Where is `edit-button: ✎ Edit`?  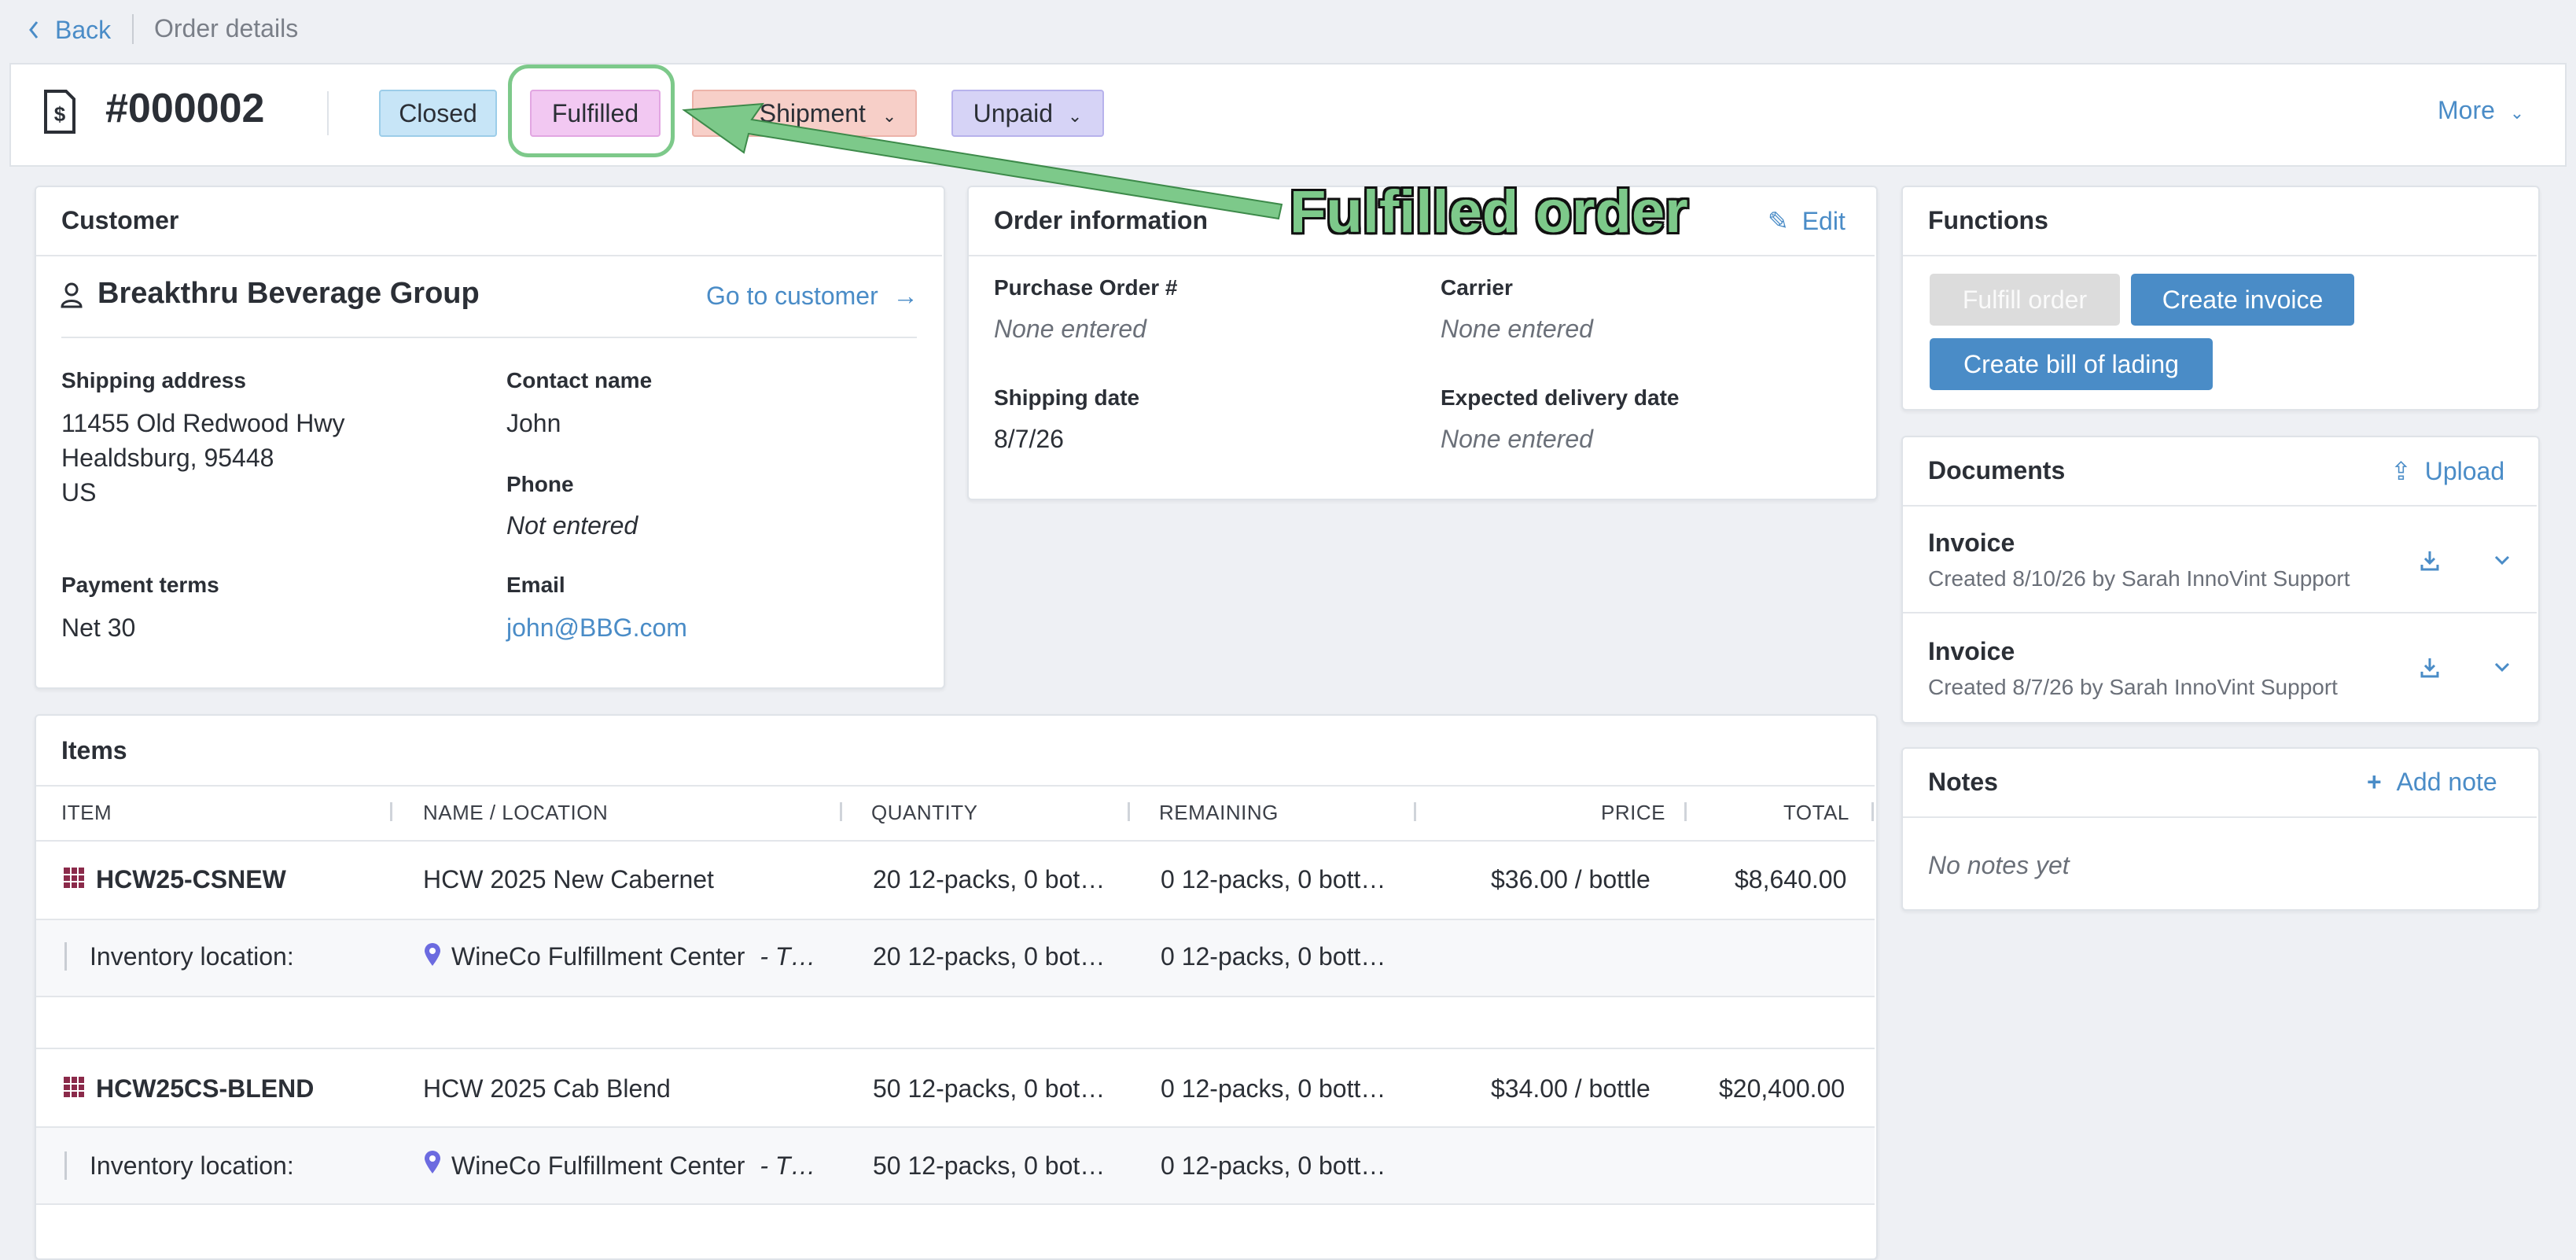 edit-button: ✎ Edit is located at coordinates (1807, 221).